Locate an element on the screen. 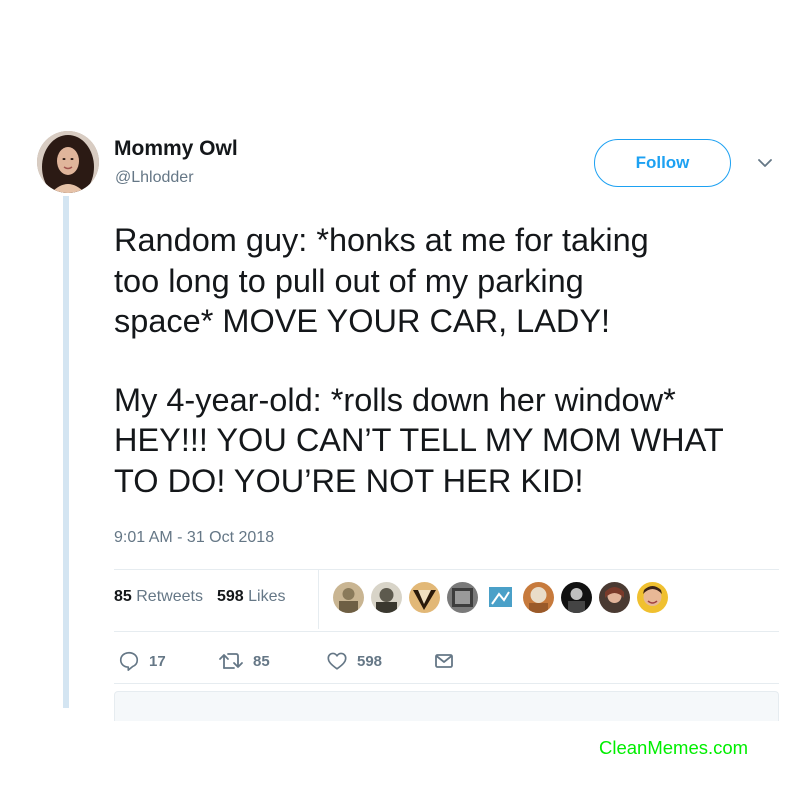 Image resolution: width=800 pixels, height=800 pixels. retweet-count: 85 is located at coordinates (261, 661).